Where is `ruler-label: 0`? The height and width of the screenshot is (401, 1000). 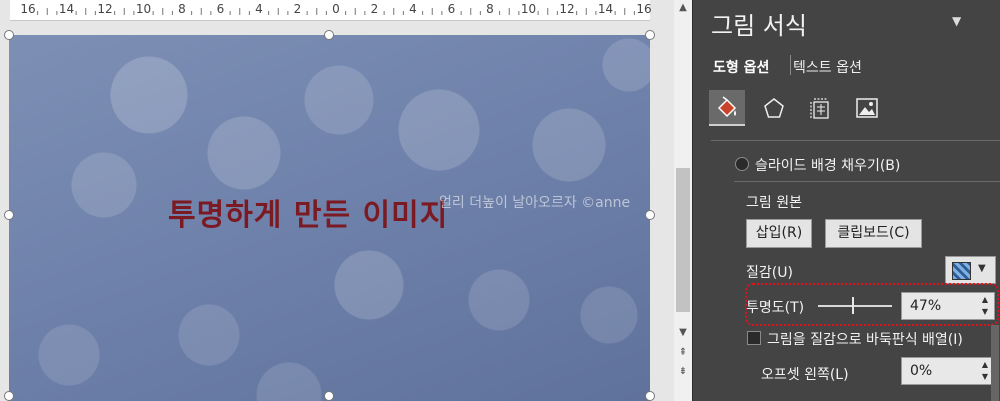
ruler-label: 0 is located at coordinates (336, 9).